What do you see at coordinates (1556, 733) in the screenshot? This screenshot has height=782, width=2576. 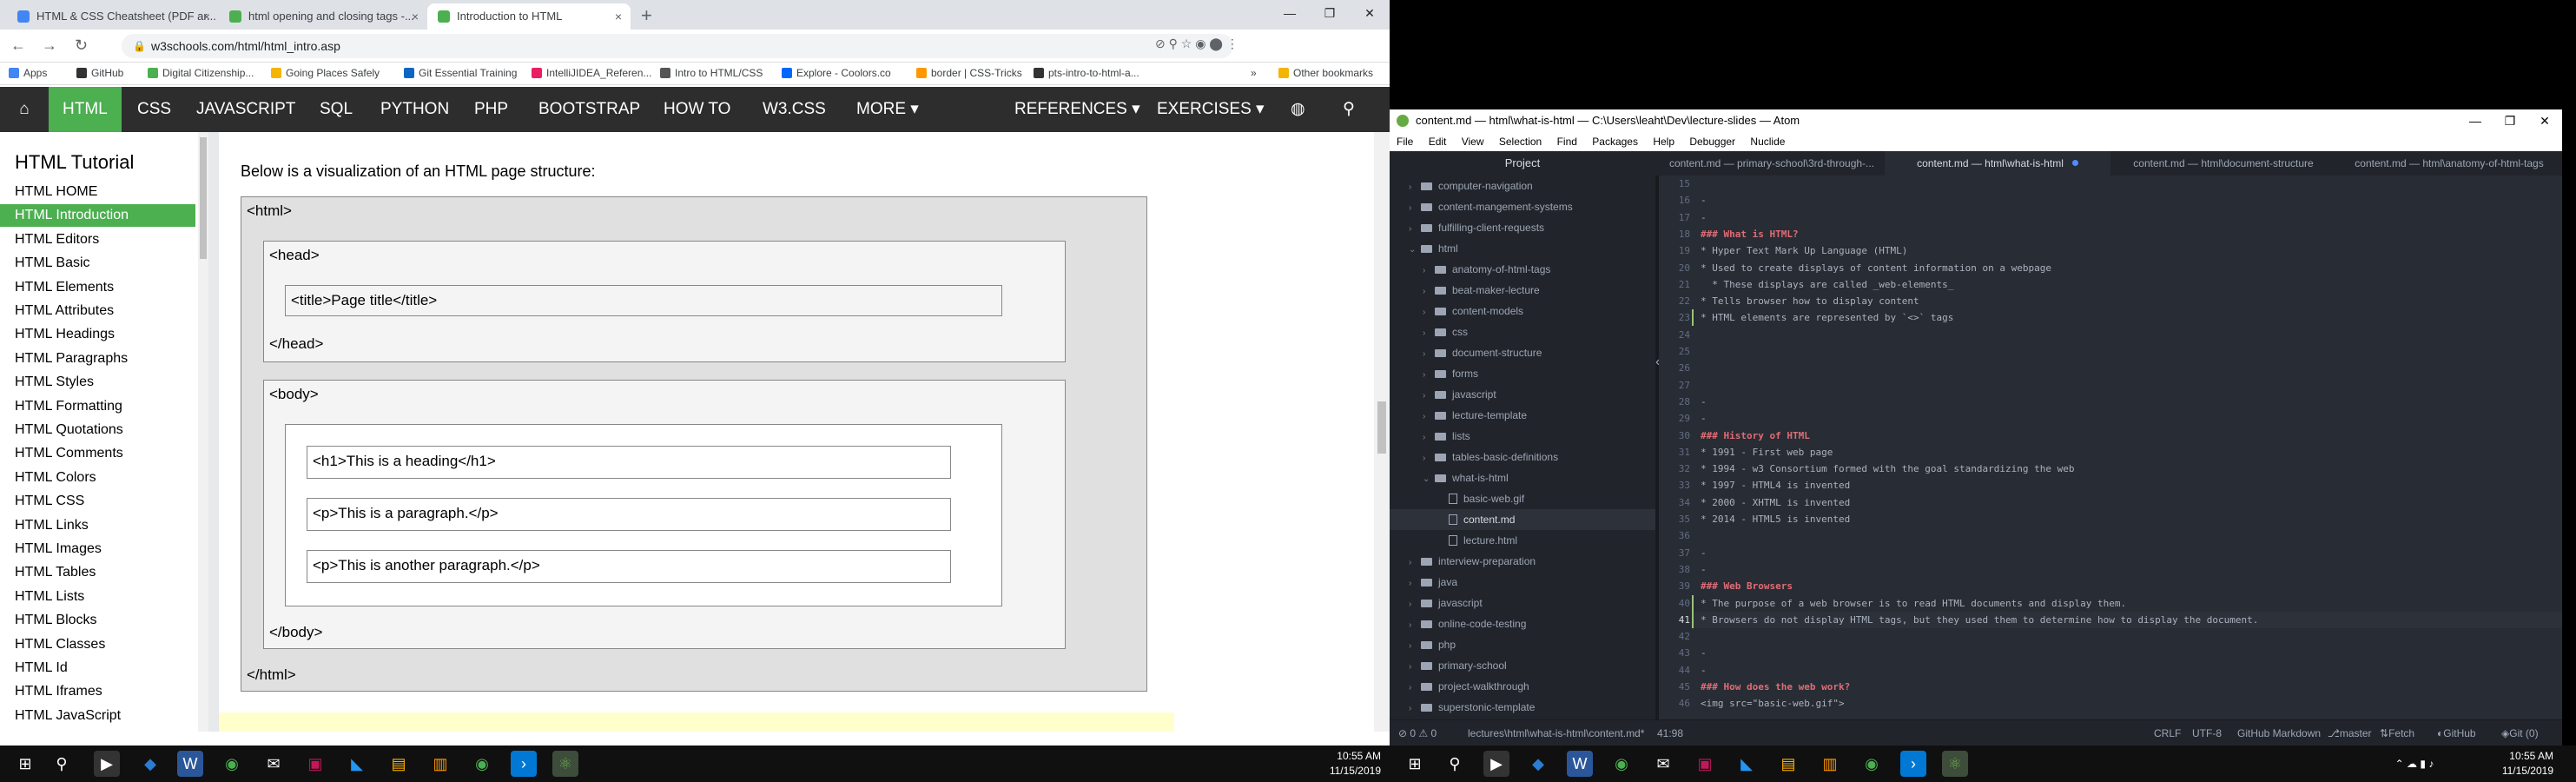 I see `file-path: lectures\html\what-is-html\content.md*` at bounding box center [1556, 733].